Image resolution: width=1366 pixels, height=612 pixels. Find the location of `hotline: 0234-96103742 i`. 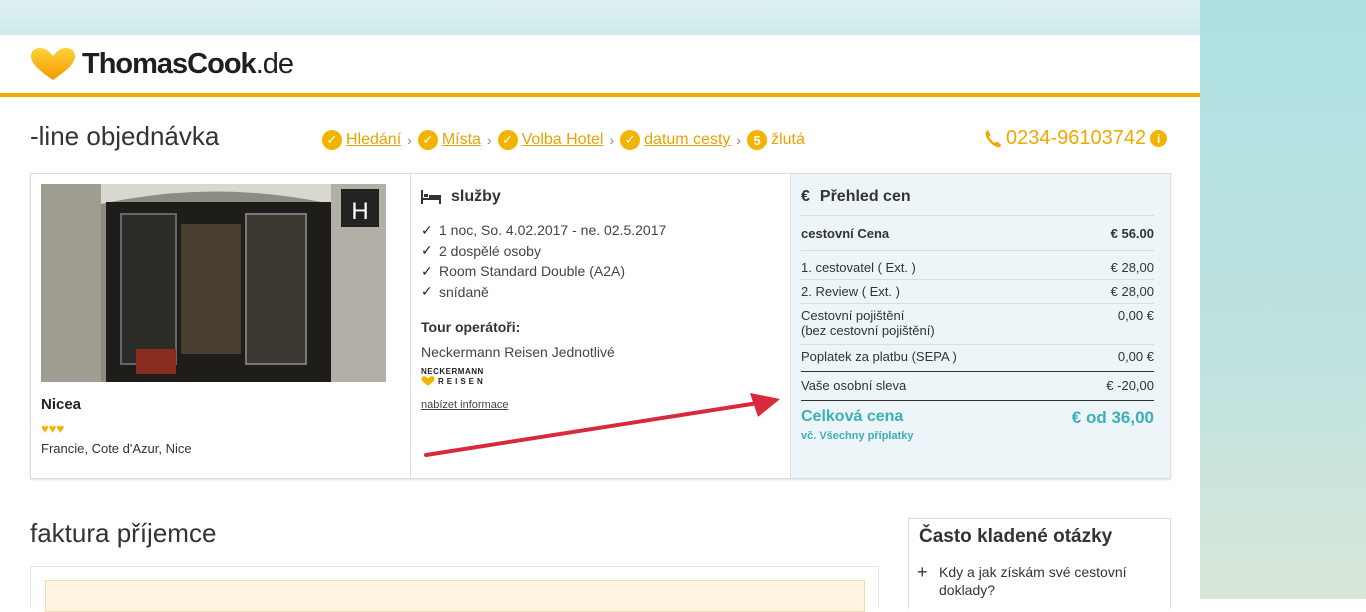

hotline: 0234-96103742 i is located at coordinates (1076, 138).